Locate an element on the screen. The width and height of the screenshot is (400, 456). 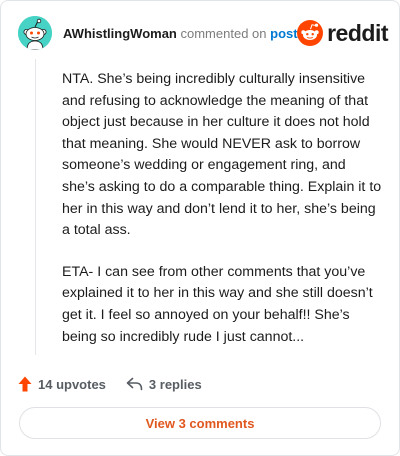
thread-line is located at coordinates (35, 207).